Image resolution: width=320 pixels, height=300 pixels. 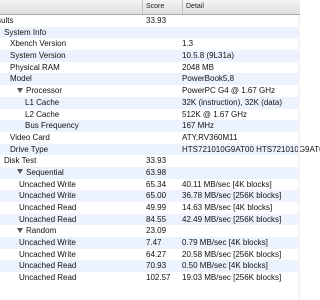 What do you see at coordinates (208, 56) in the screenshot?
I see `row-detail: 10.5.8 (9L31a)` at bounding box center [208, 56].